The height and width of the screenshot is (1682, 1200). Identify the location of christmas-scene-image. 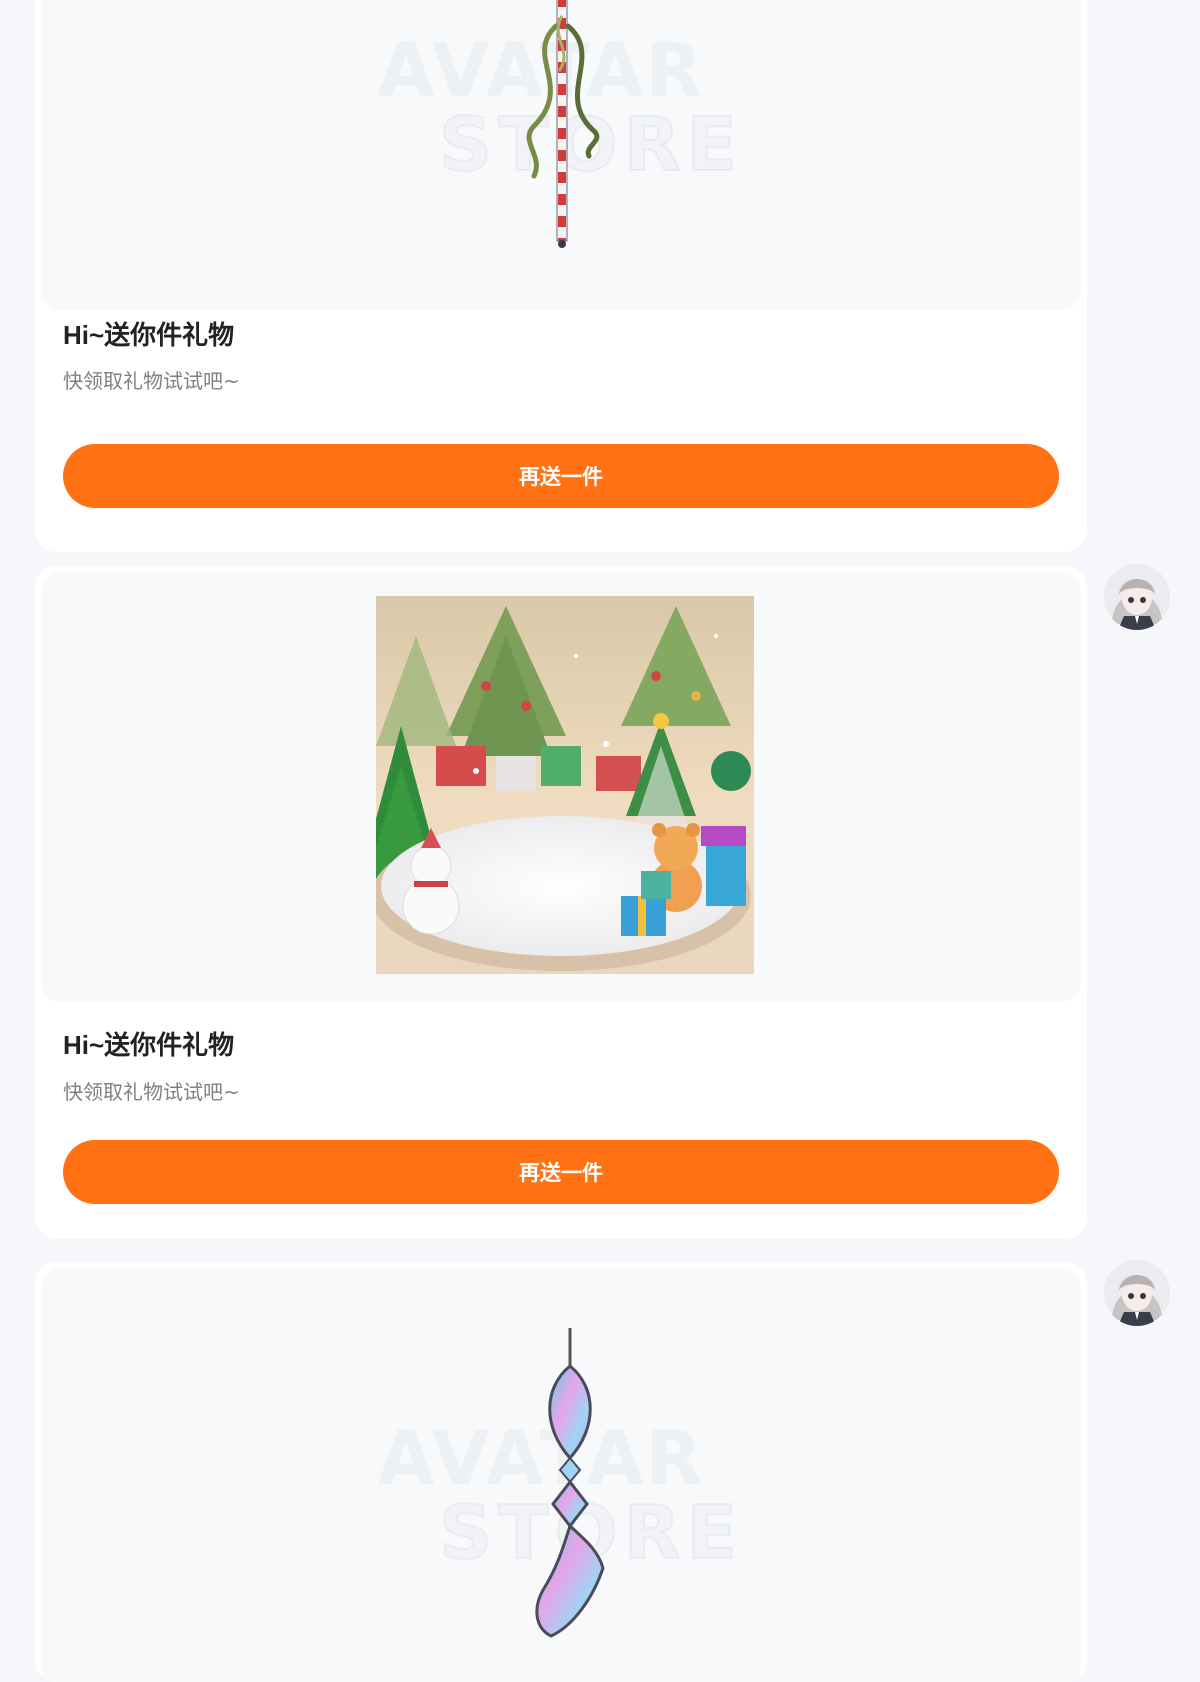
(565, 785).